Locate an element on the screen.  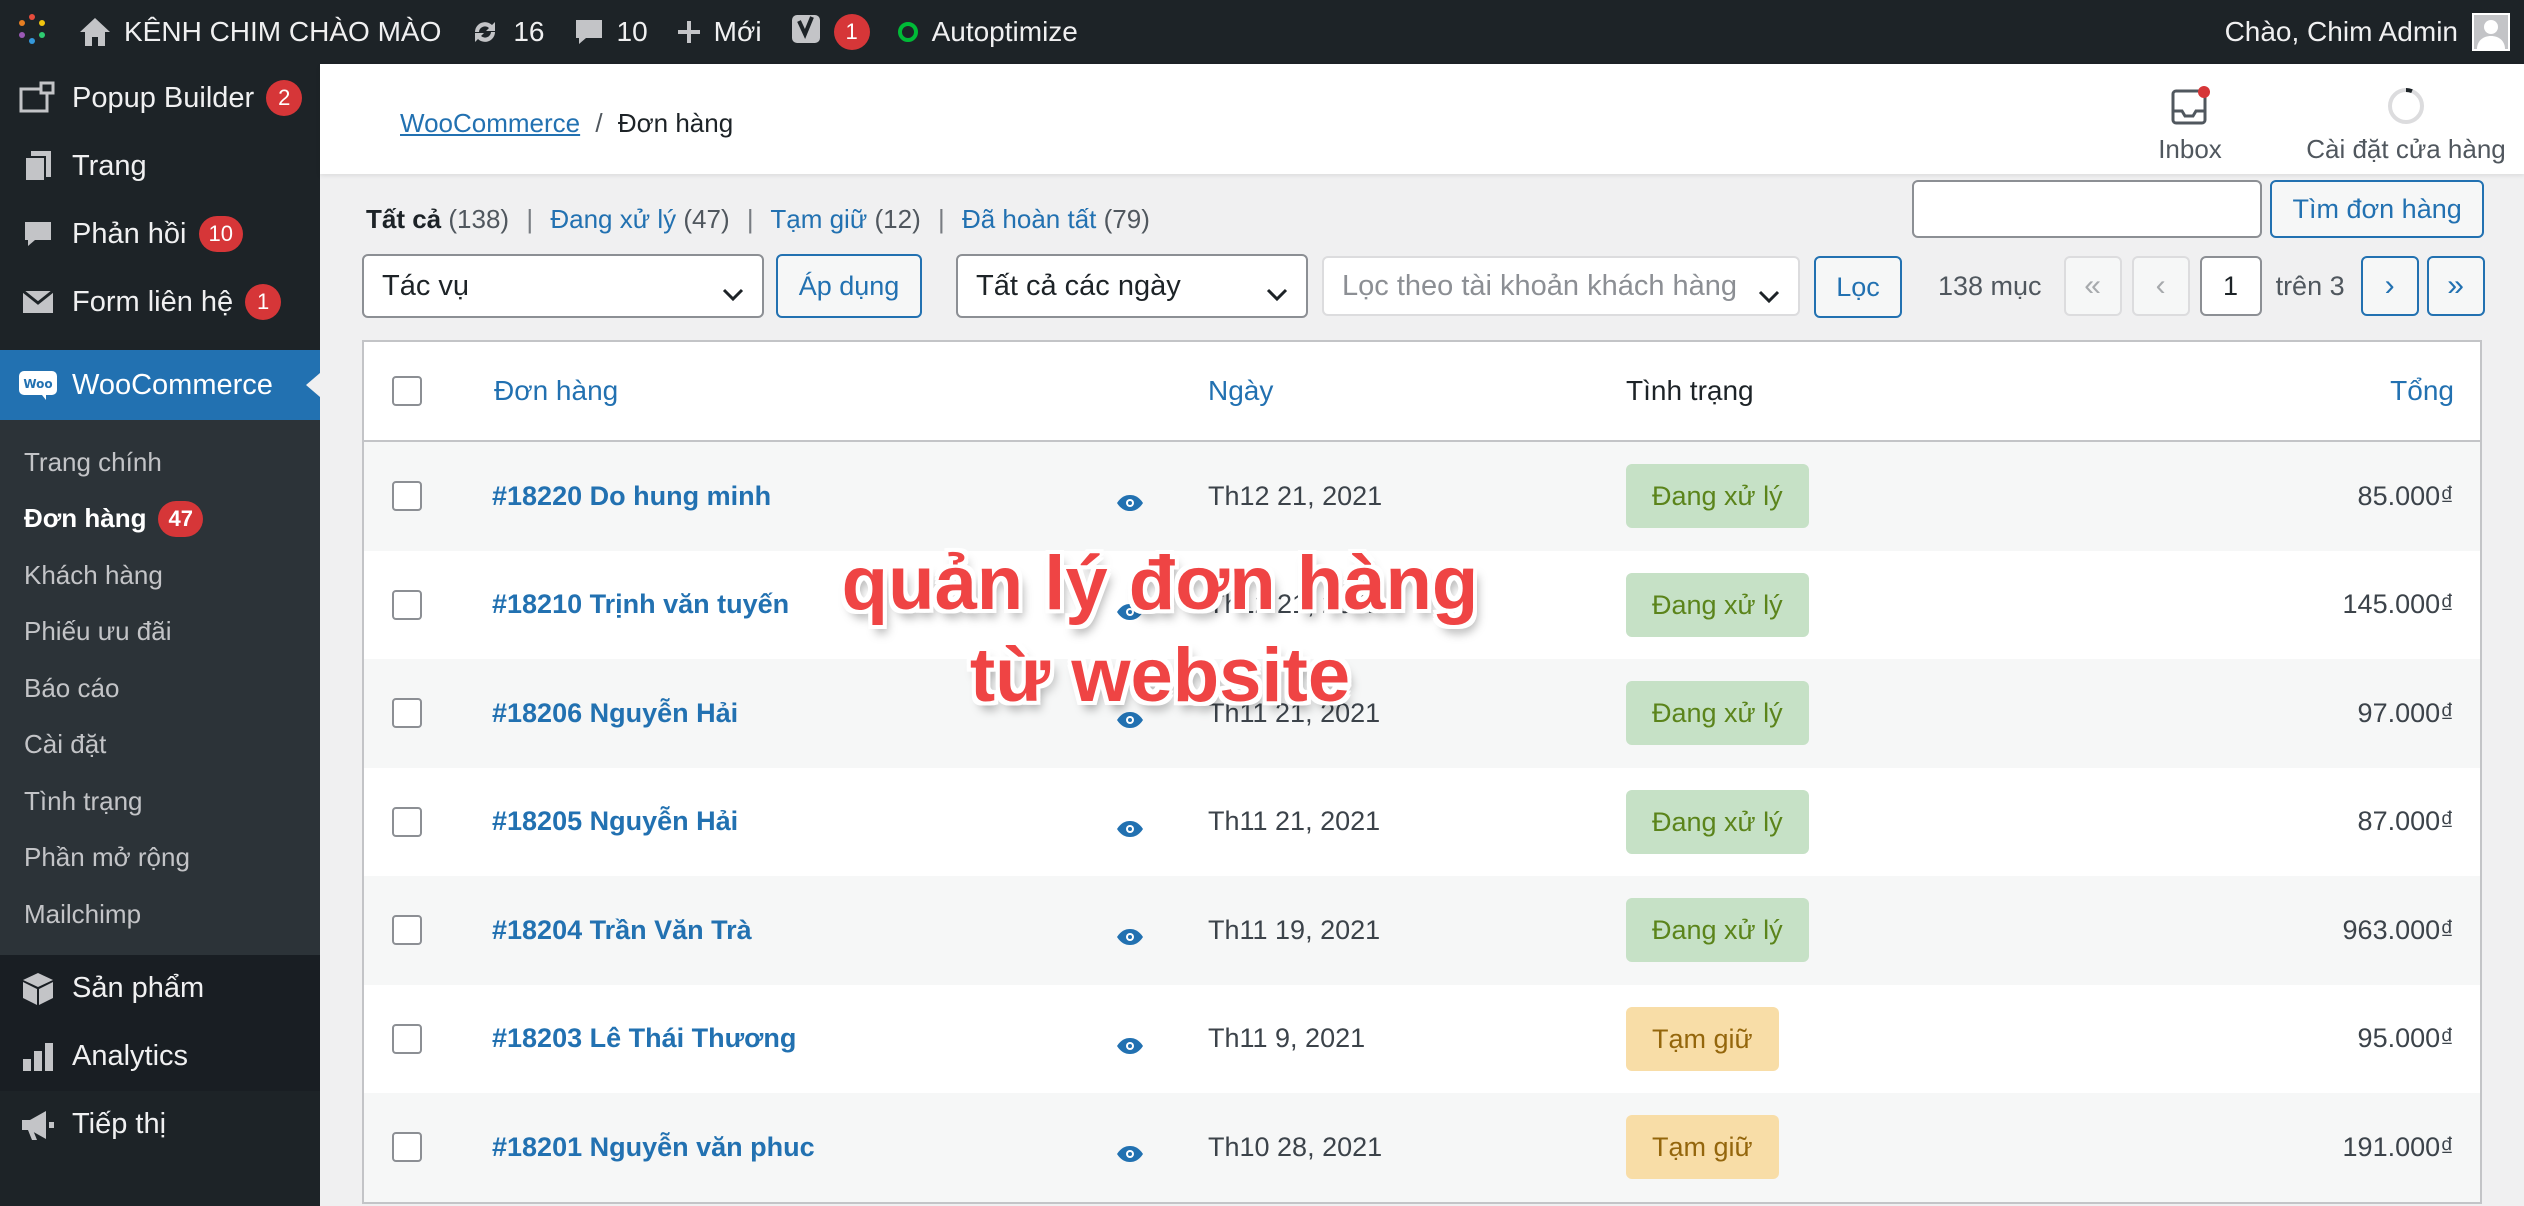
bulk-action-value: Tác vụ is located at coordinates (426, 285).